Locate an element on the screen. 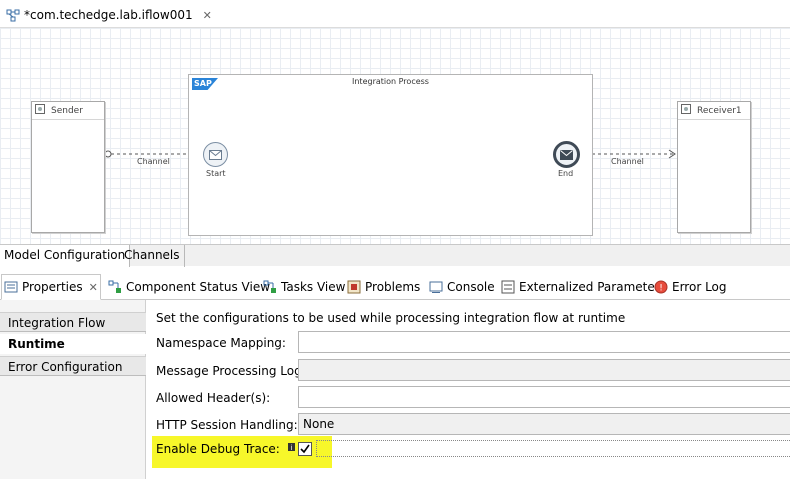 The width and height of the screenshot is (790, 479). tab-externalized-label: Externalized Parameters is located at coordinates (592, 287).